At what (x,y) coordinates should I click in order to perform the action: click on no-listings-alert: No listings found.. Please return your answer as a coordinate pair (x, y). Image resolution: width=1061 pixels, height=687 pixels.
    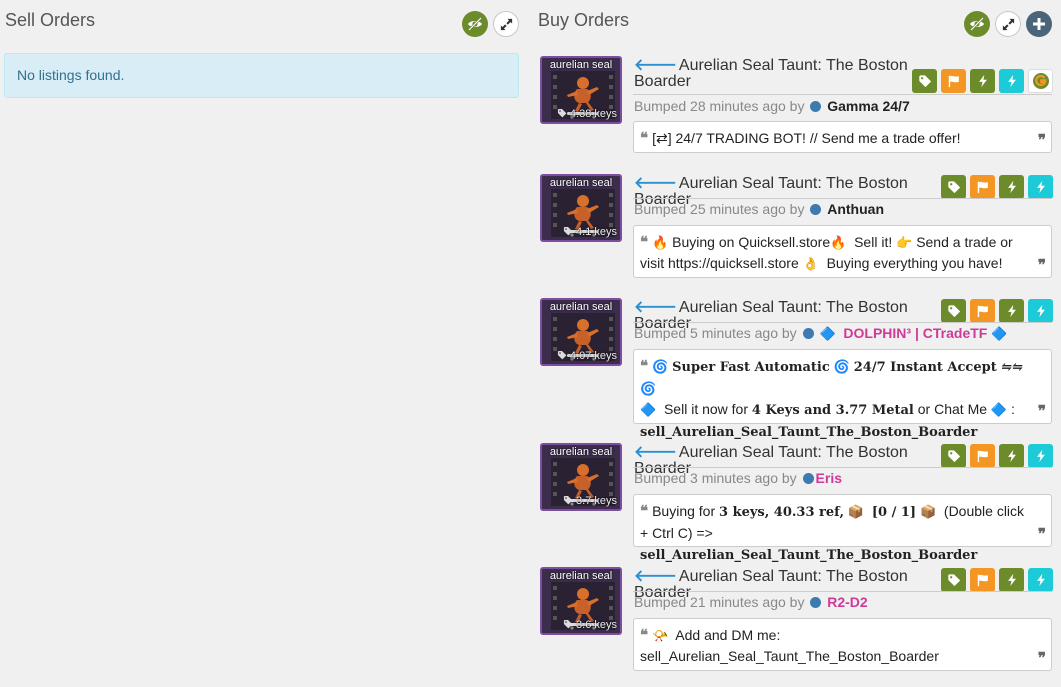
    Looking at the image, I should click on (261, 75).